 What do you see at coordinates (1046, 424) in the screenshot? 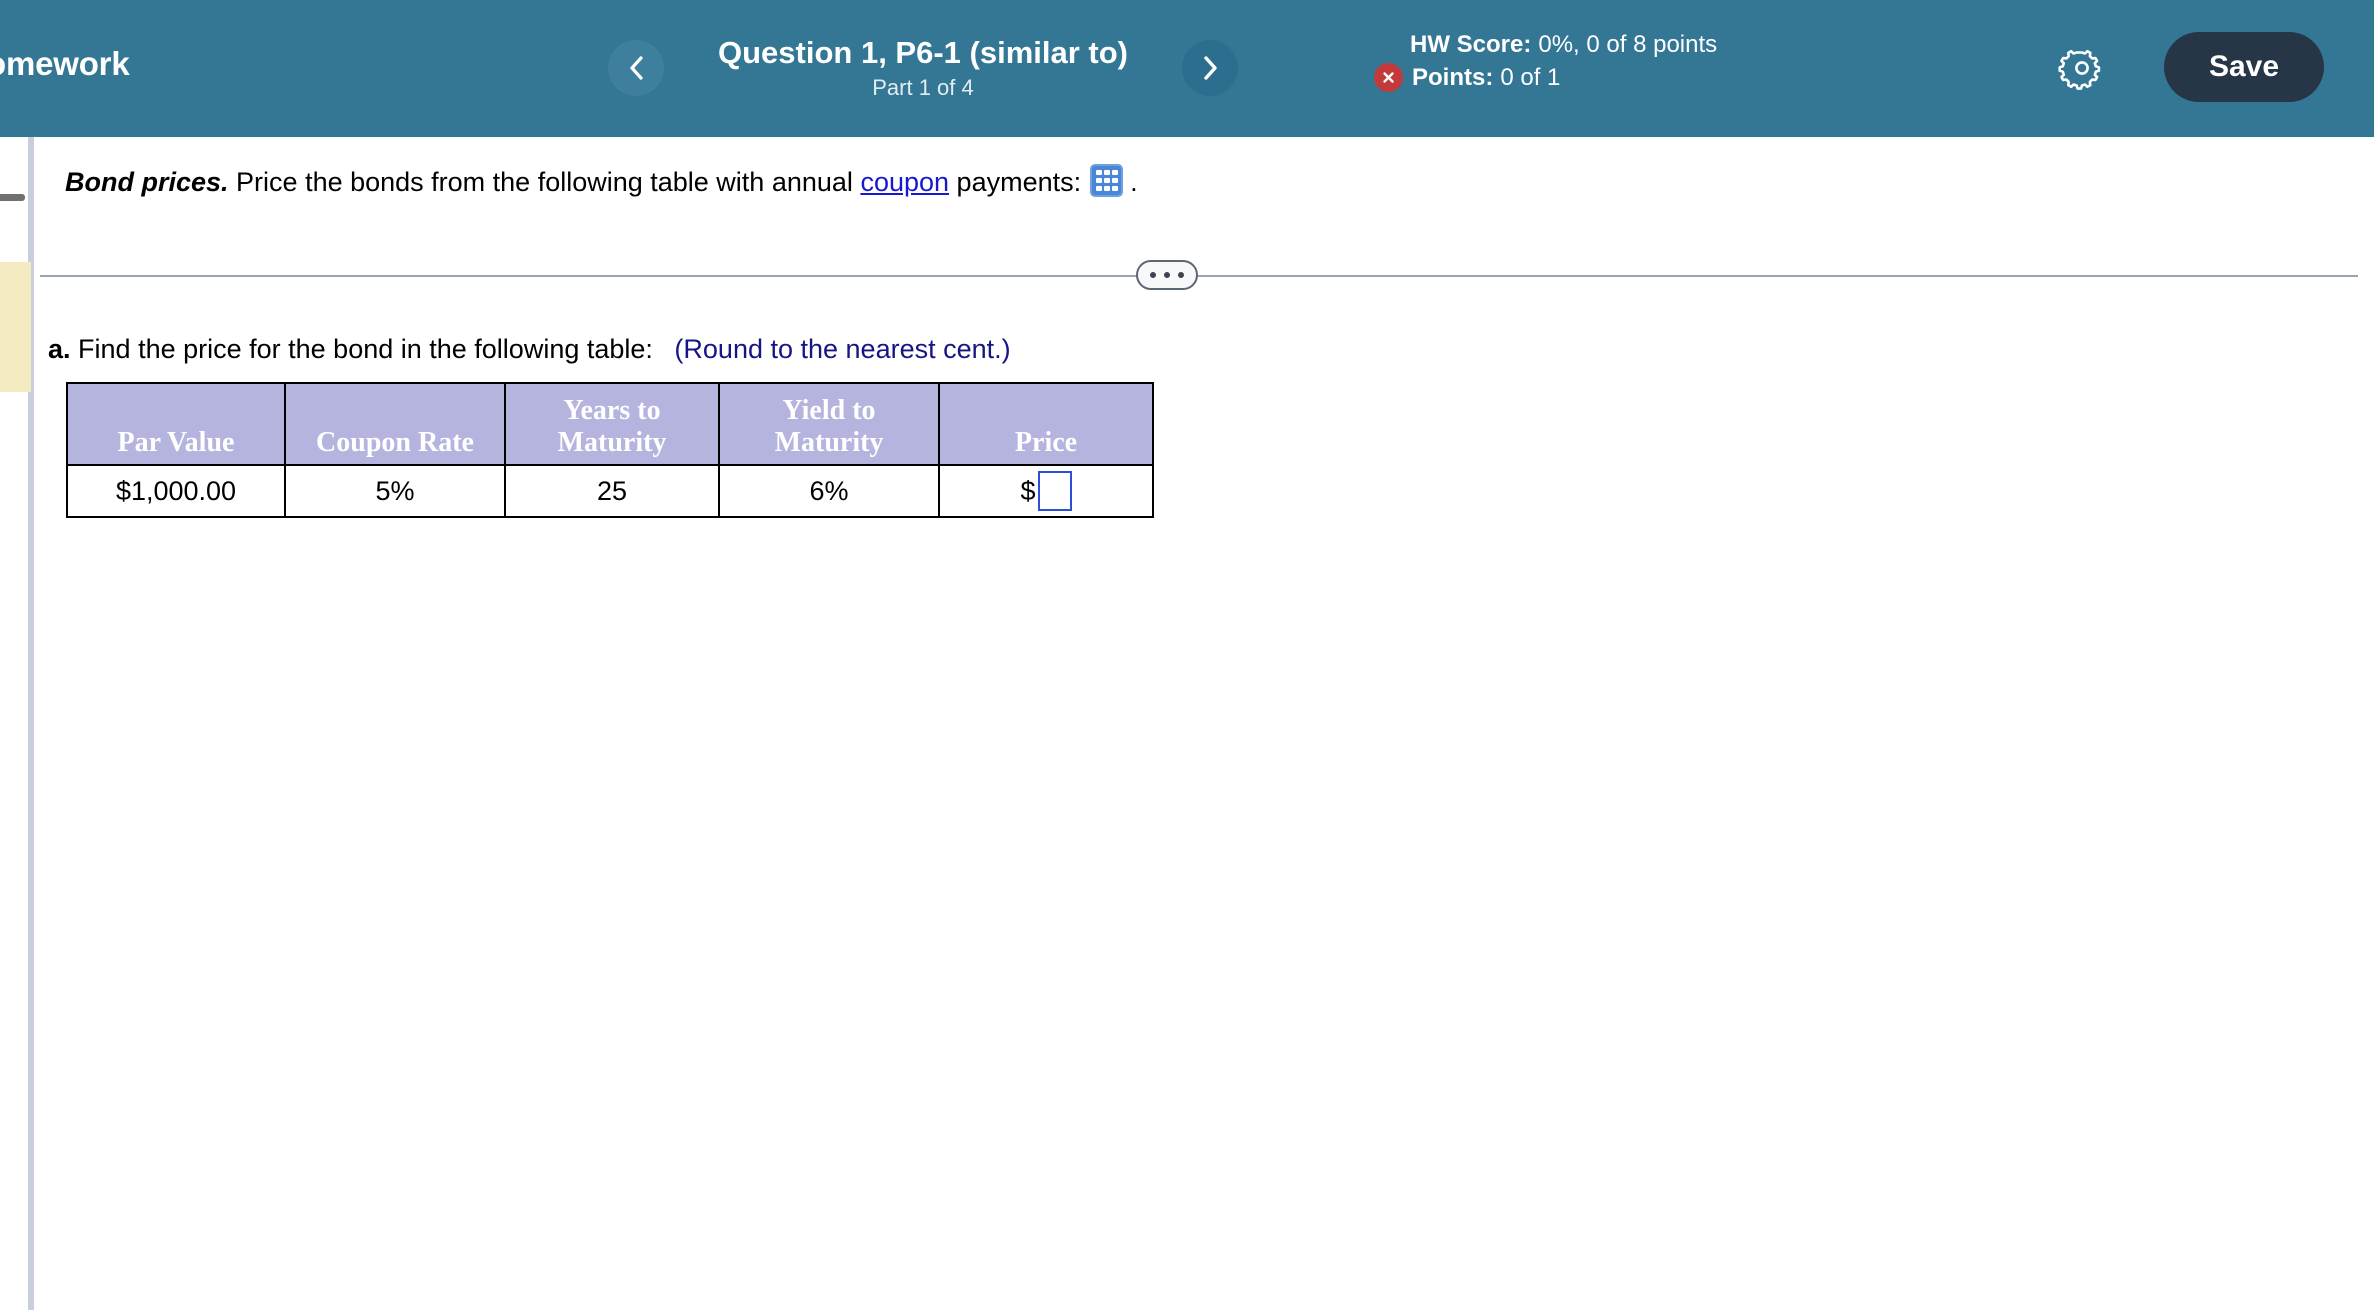
I see `column-header-price: Price` at bounding box center [1046, 424].